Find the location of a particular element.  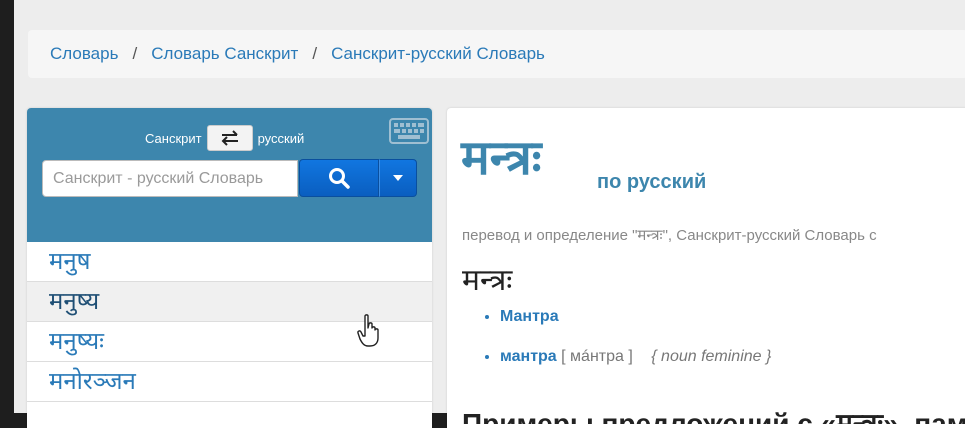

search-icon is located at coordinates (339, 178).